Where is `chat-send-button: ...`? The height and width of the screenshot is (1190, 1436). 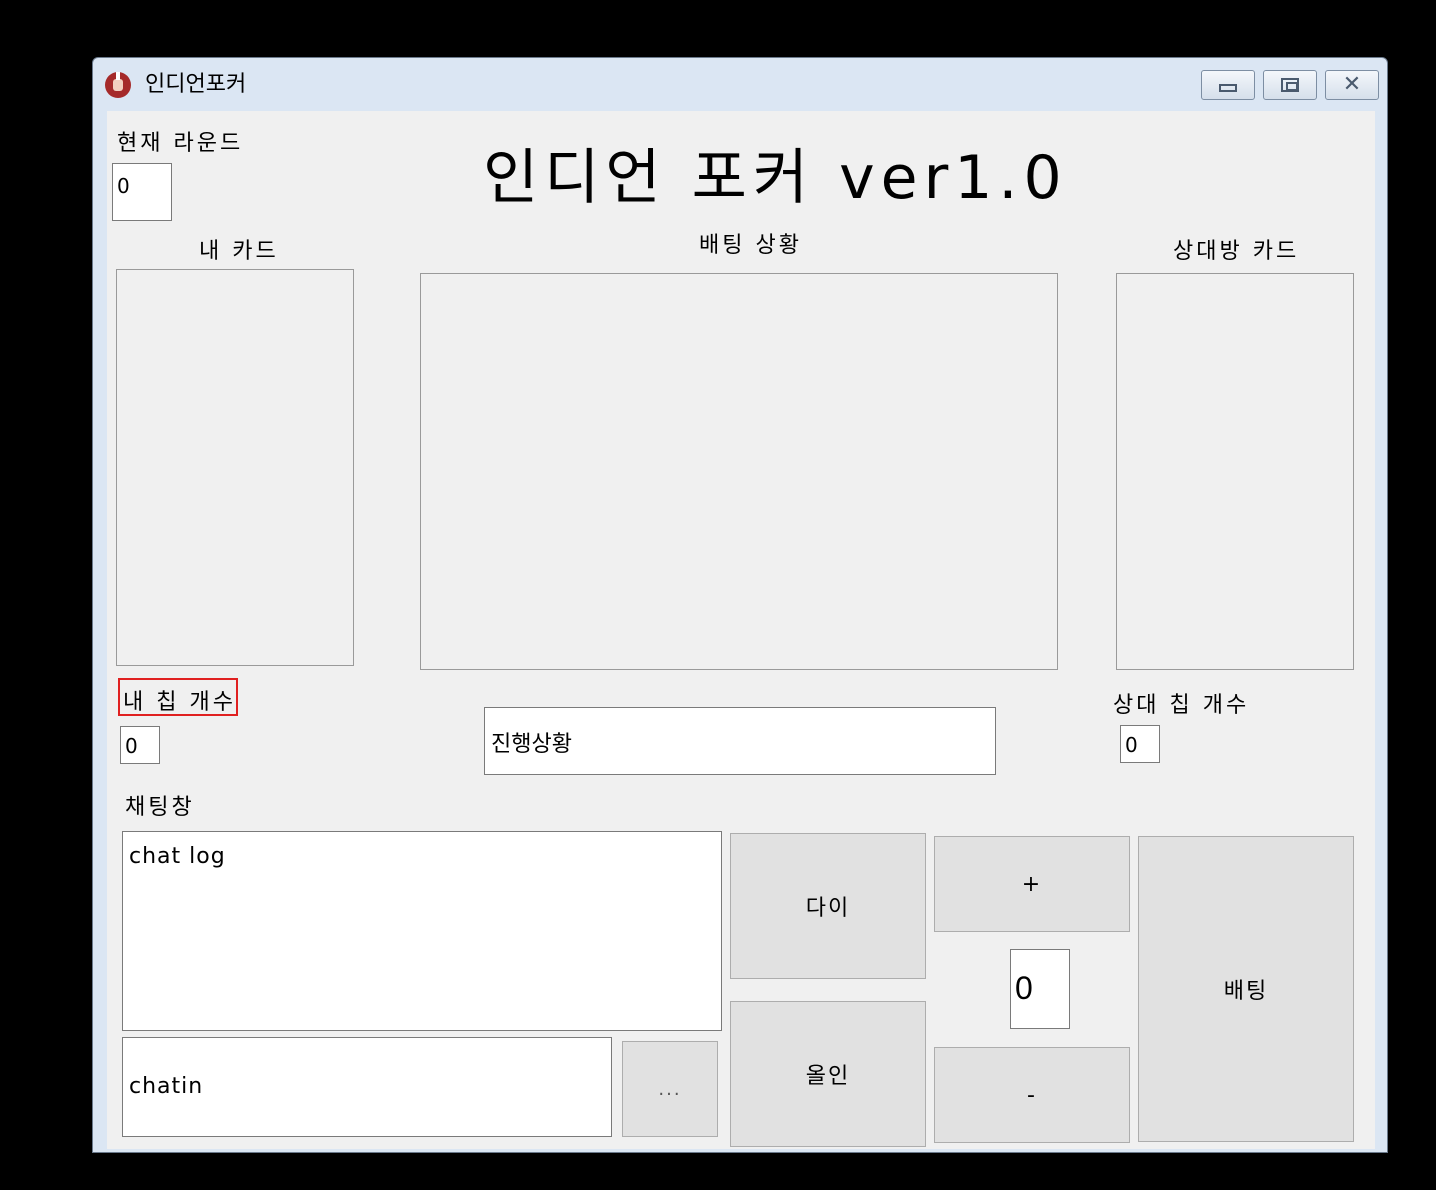 chat-send-button: ... is located at coordinates (670, 1089).